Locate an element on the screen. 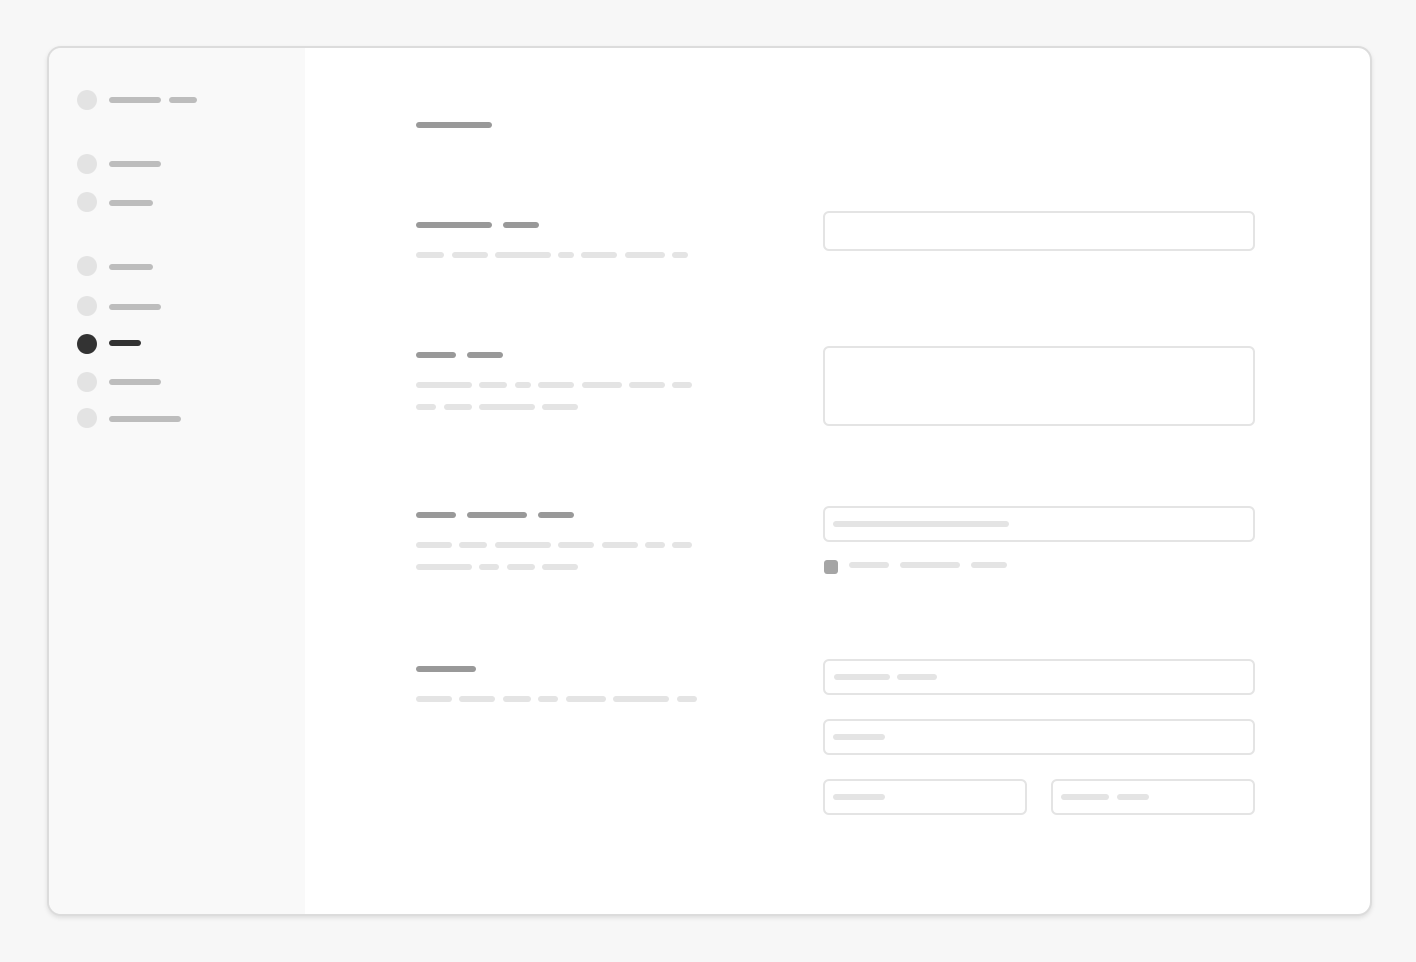 This screenshot has width=1416, height=962. url-input is located at coordinates (1039, 524).